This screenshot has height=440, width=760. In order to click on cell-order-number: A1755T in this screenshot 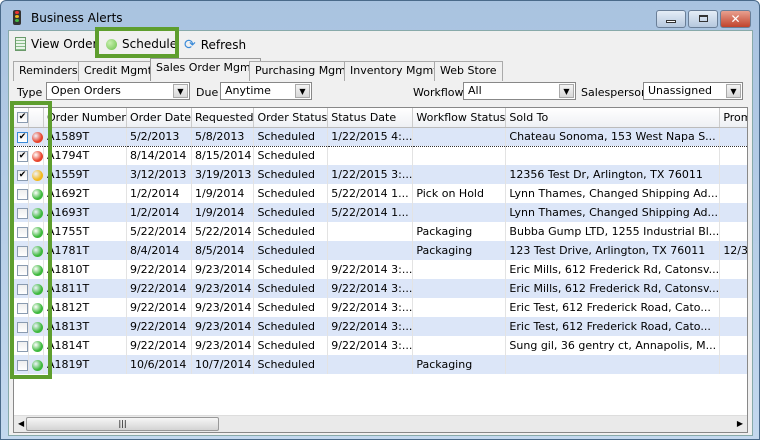, I will do `click(85, 231)`.